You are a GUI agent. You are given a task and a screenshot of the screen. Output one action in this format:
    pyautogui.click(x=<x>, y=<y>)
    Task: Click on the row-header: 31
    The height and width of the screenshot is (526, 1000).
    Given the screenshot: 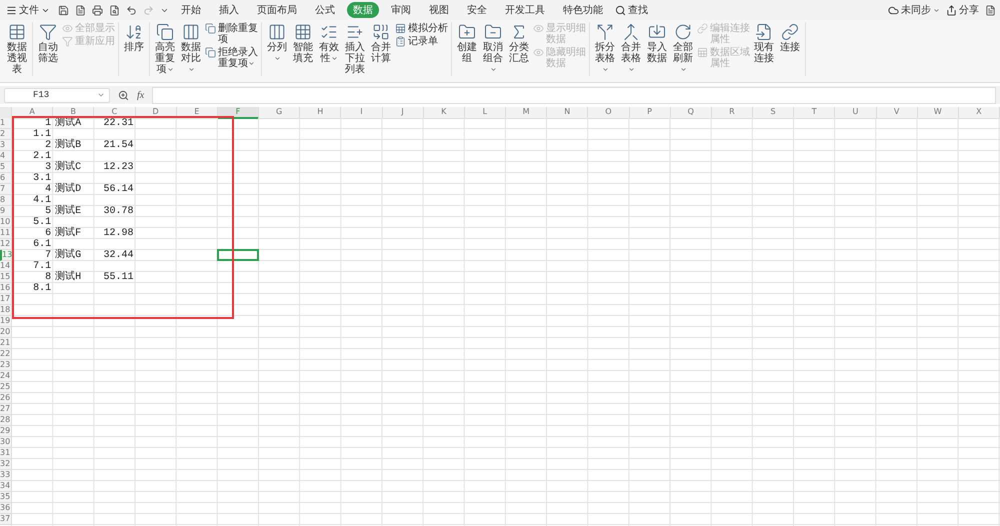 What is the action you would take?
    pyautogui.click(x=6, y=453)
    